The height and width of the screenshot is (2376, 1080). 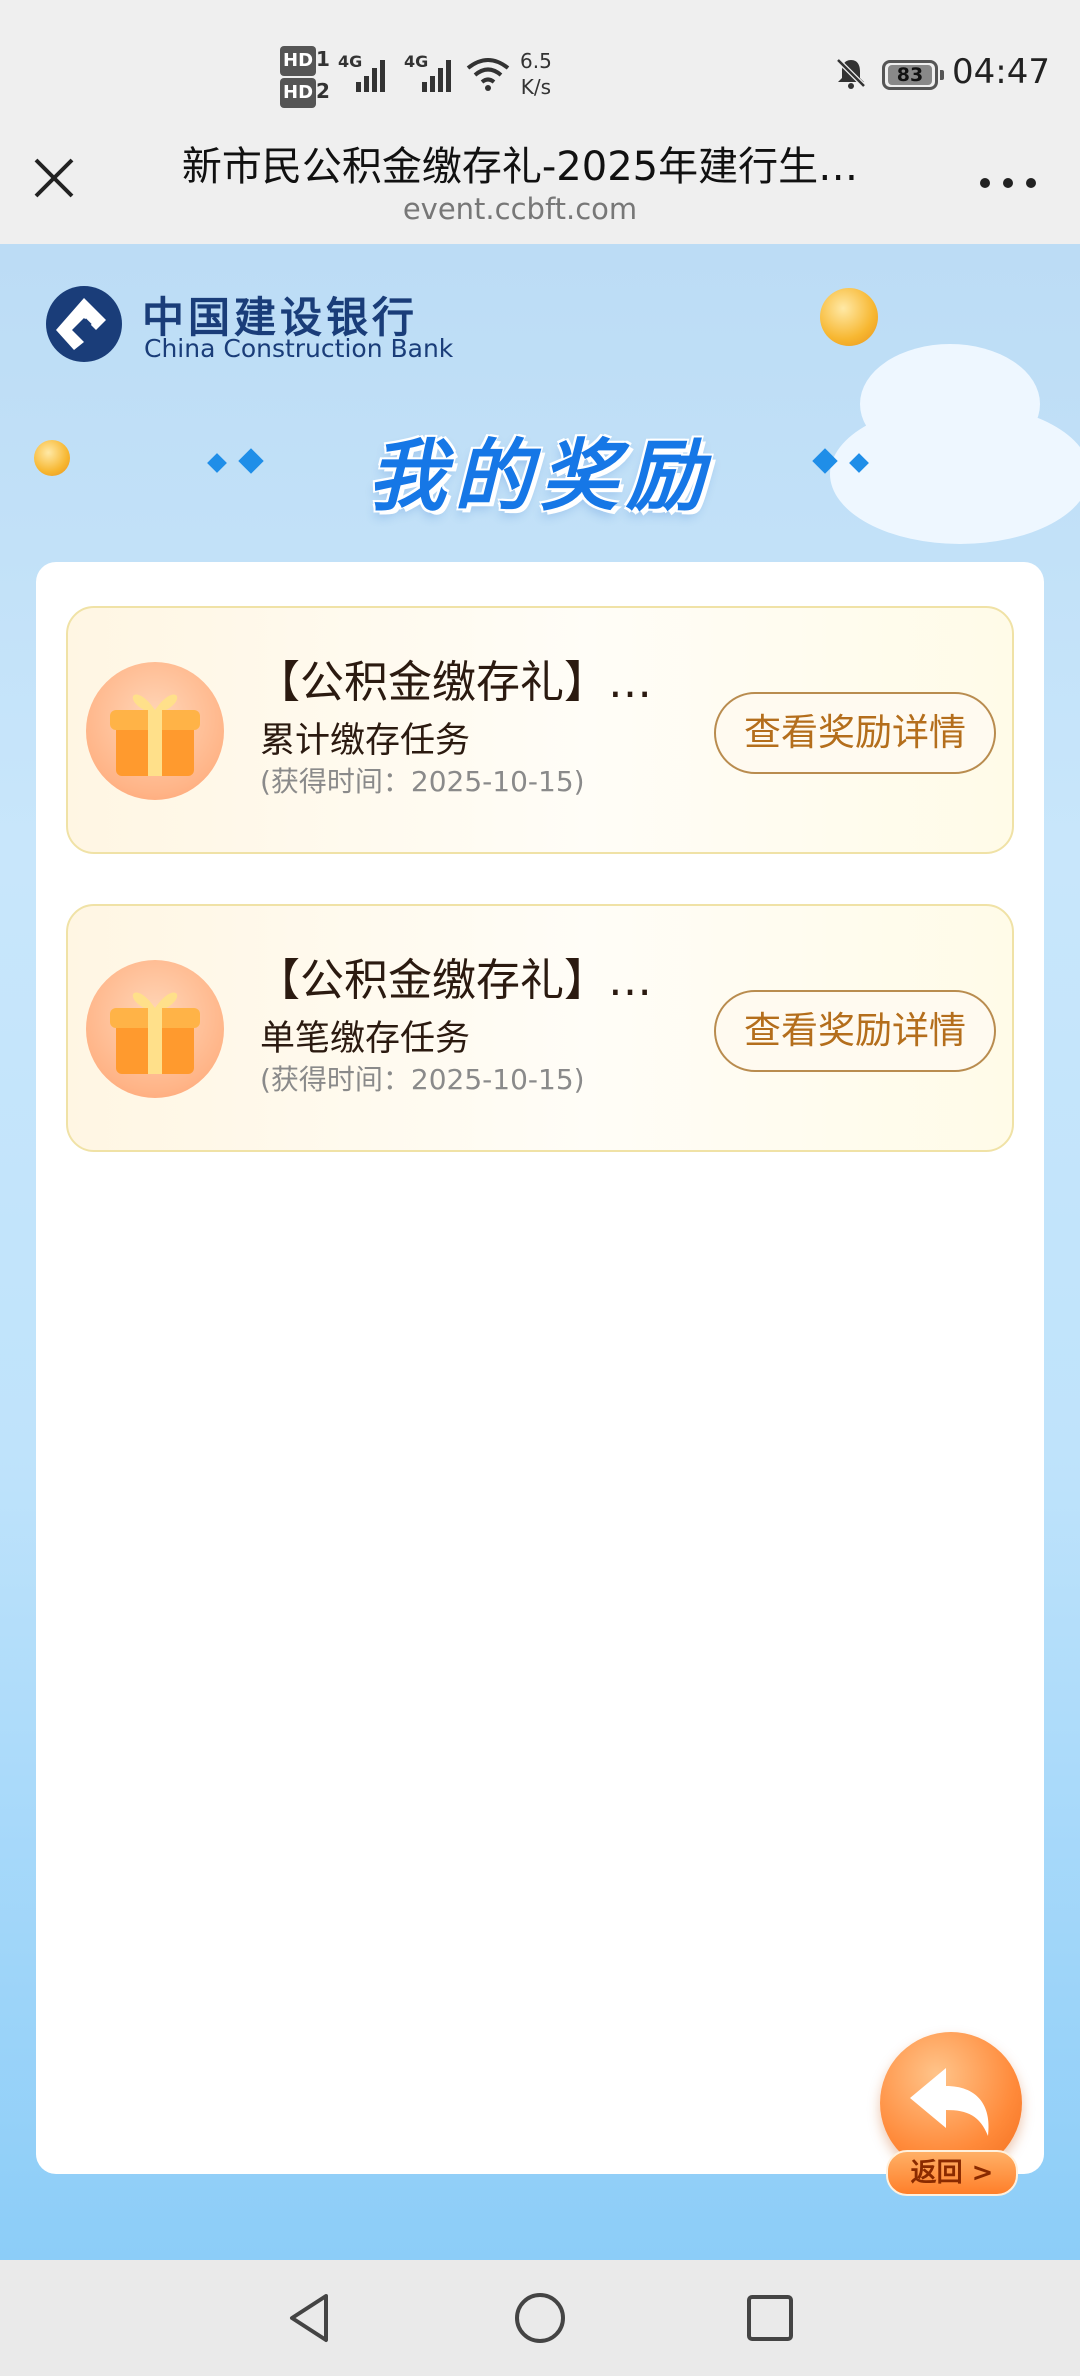 I want to click on page-url: event.ccbft.com, so click(x=520, y=209).